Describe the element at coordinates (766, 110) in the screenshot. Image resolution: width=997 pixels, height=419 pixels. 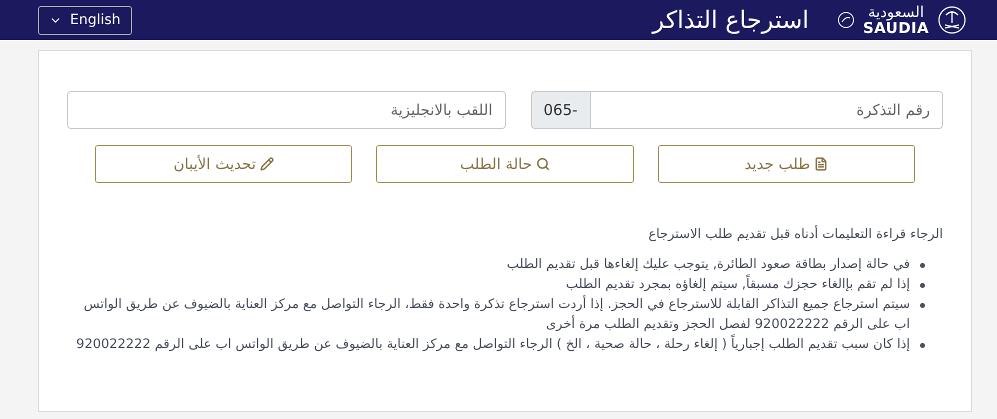
I see `ticket-number-field: رقم التذكرة` at that location.